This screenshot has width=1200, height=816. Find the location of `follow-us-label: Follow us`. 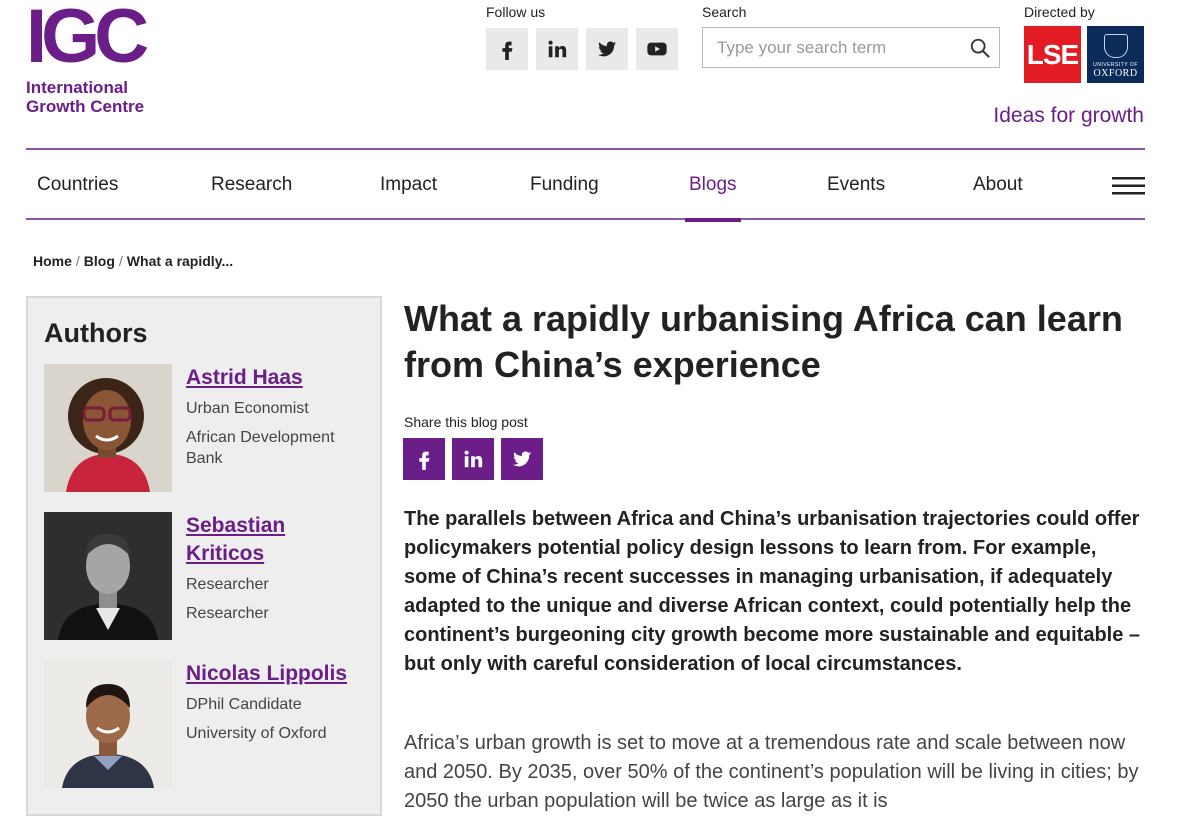

follow-us-label: Follow us is located at coordinates (516, 12).